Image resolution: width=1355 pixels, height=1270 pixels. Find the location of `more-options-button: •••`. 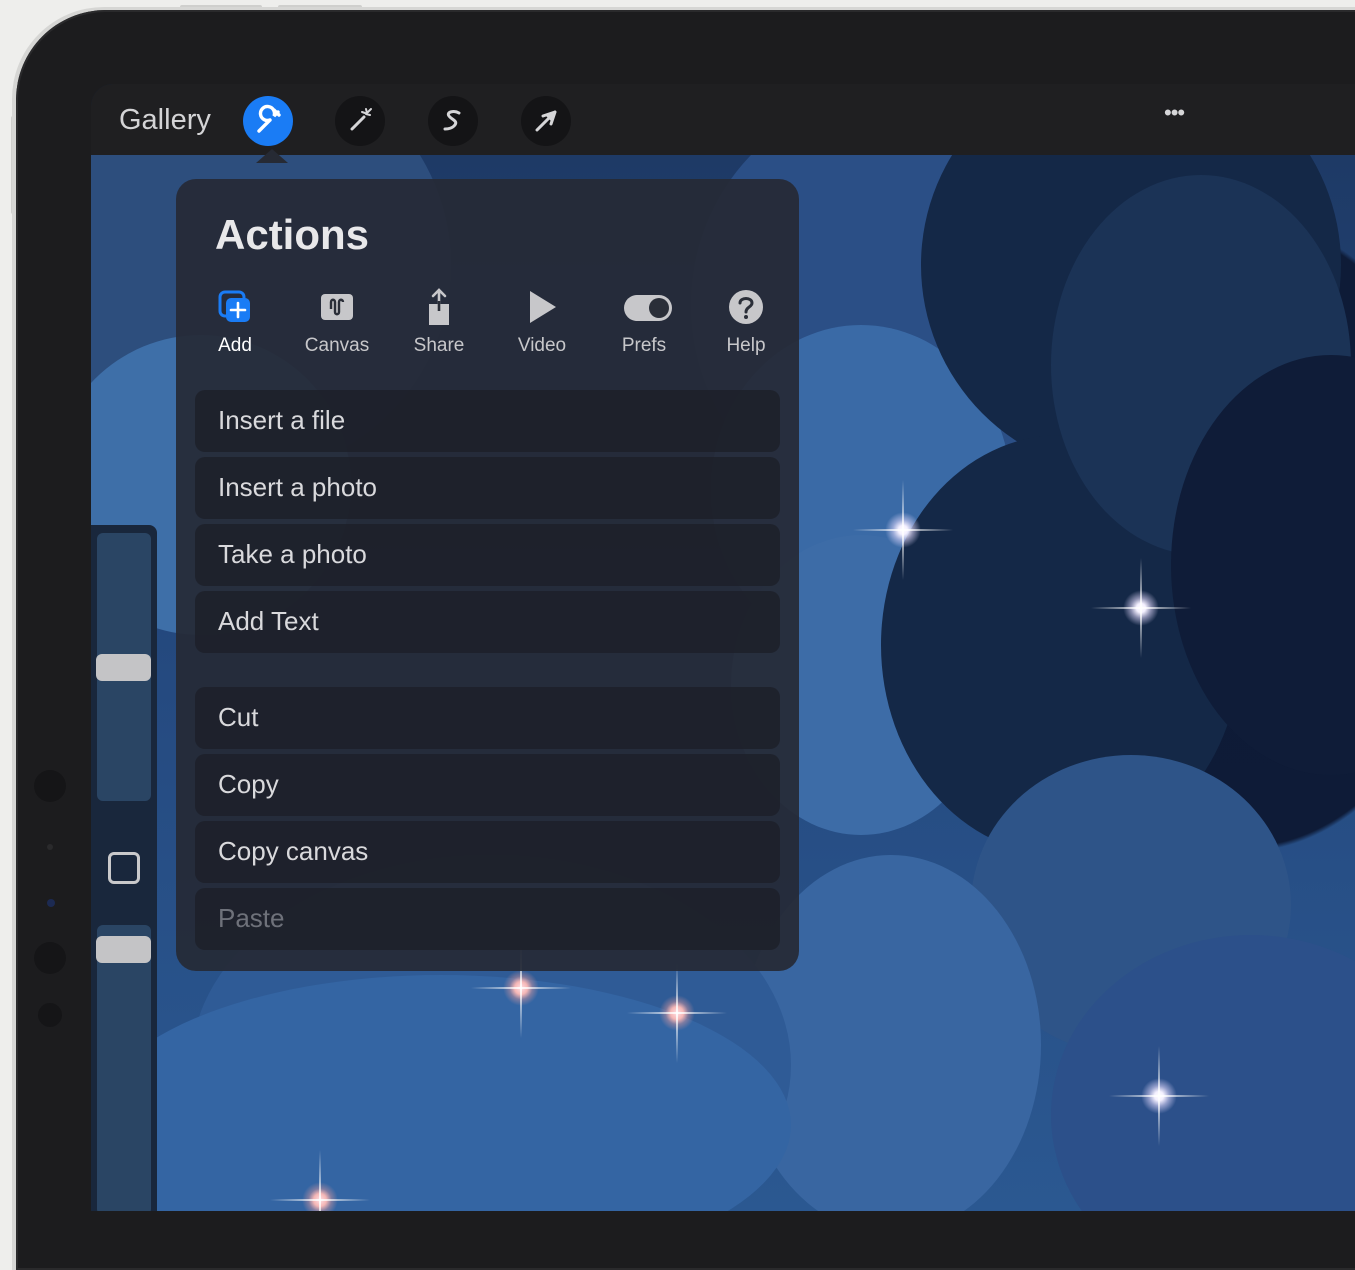

more-options-button: ••• is located at coordinates (1174, 113).